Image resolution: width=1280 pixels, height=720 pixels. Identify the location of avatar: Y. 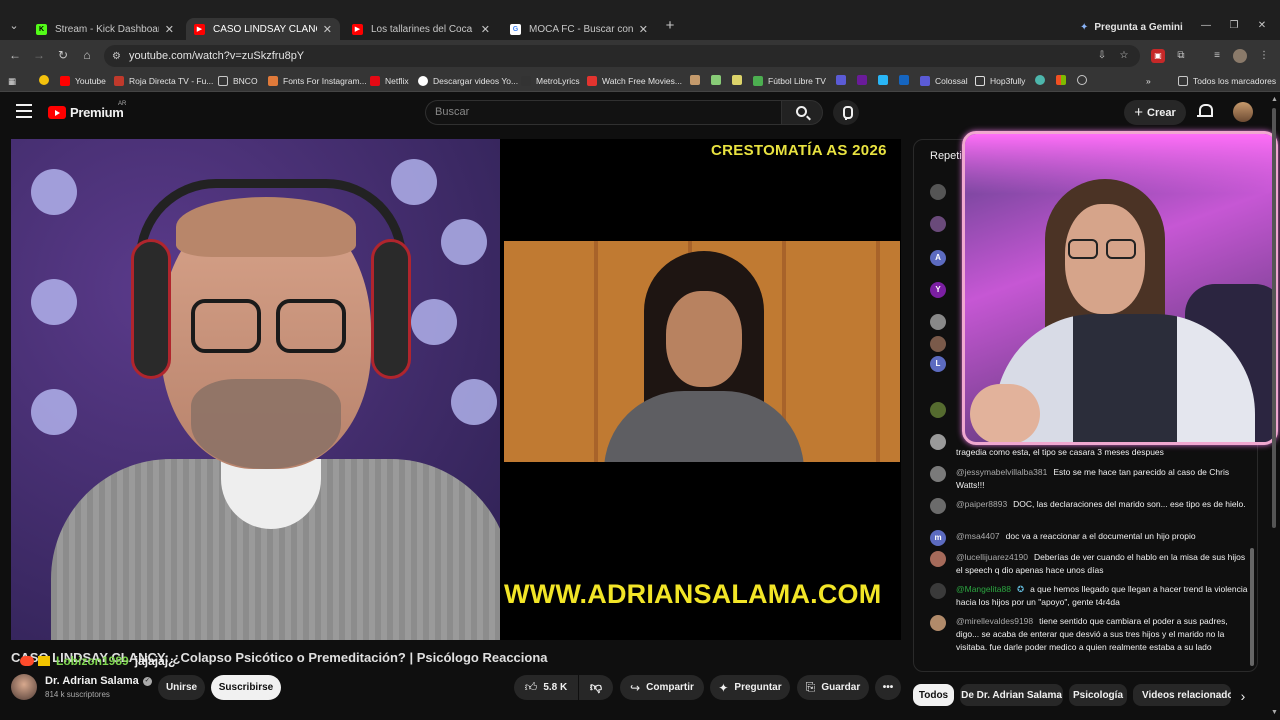
(938, 290).